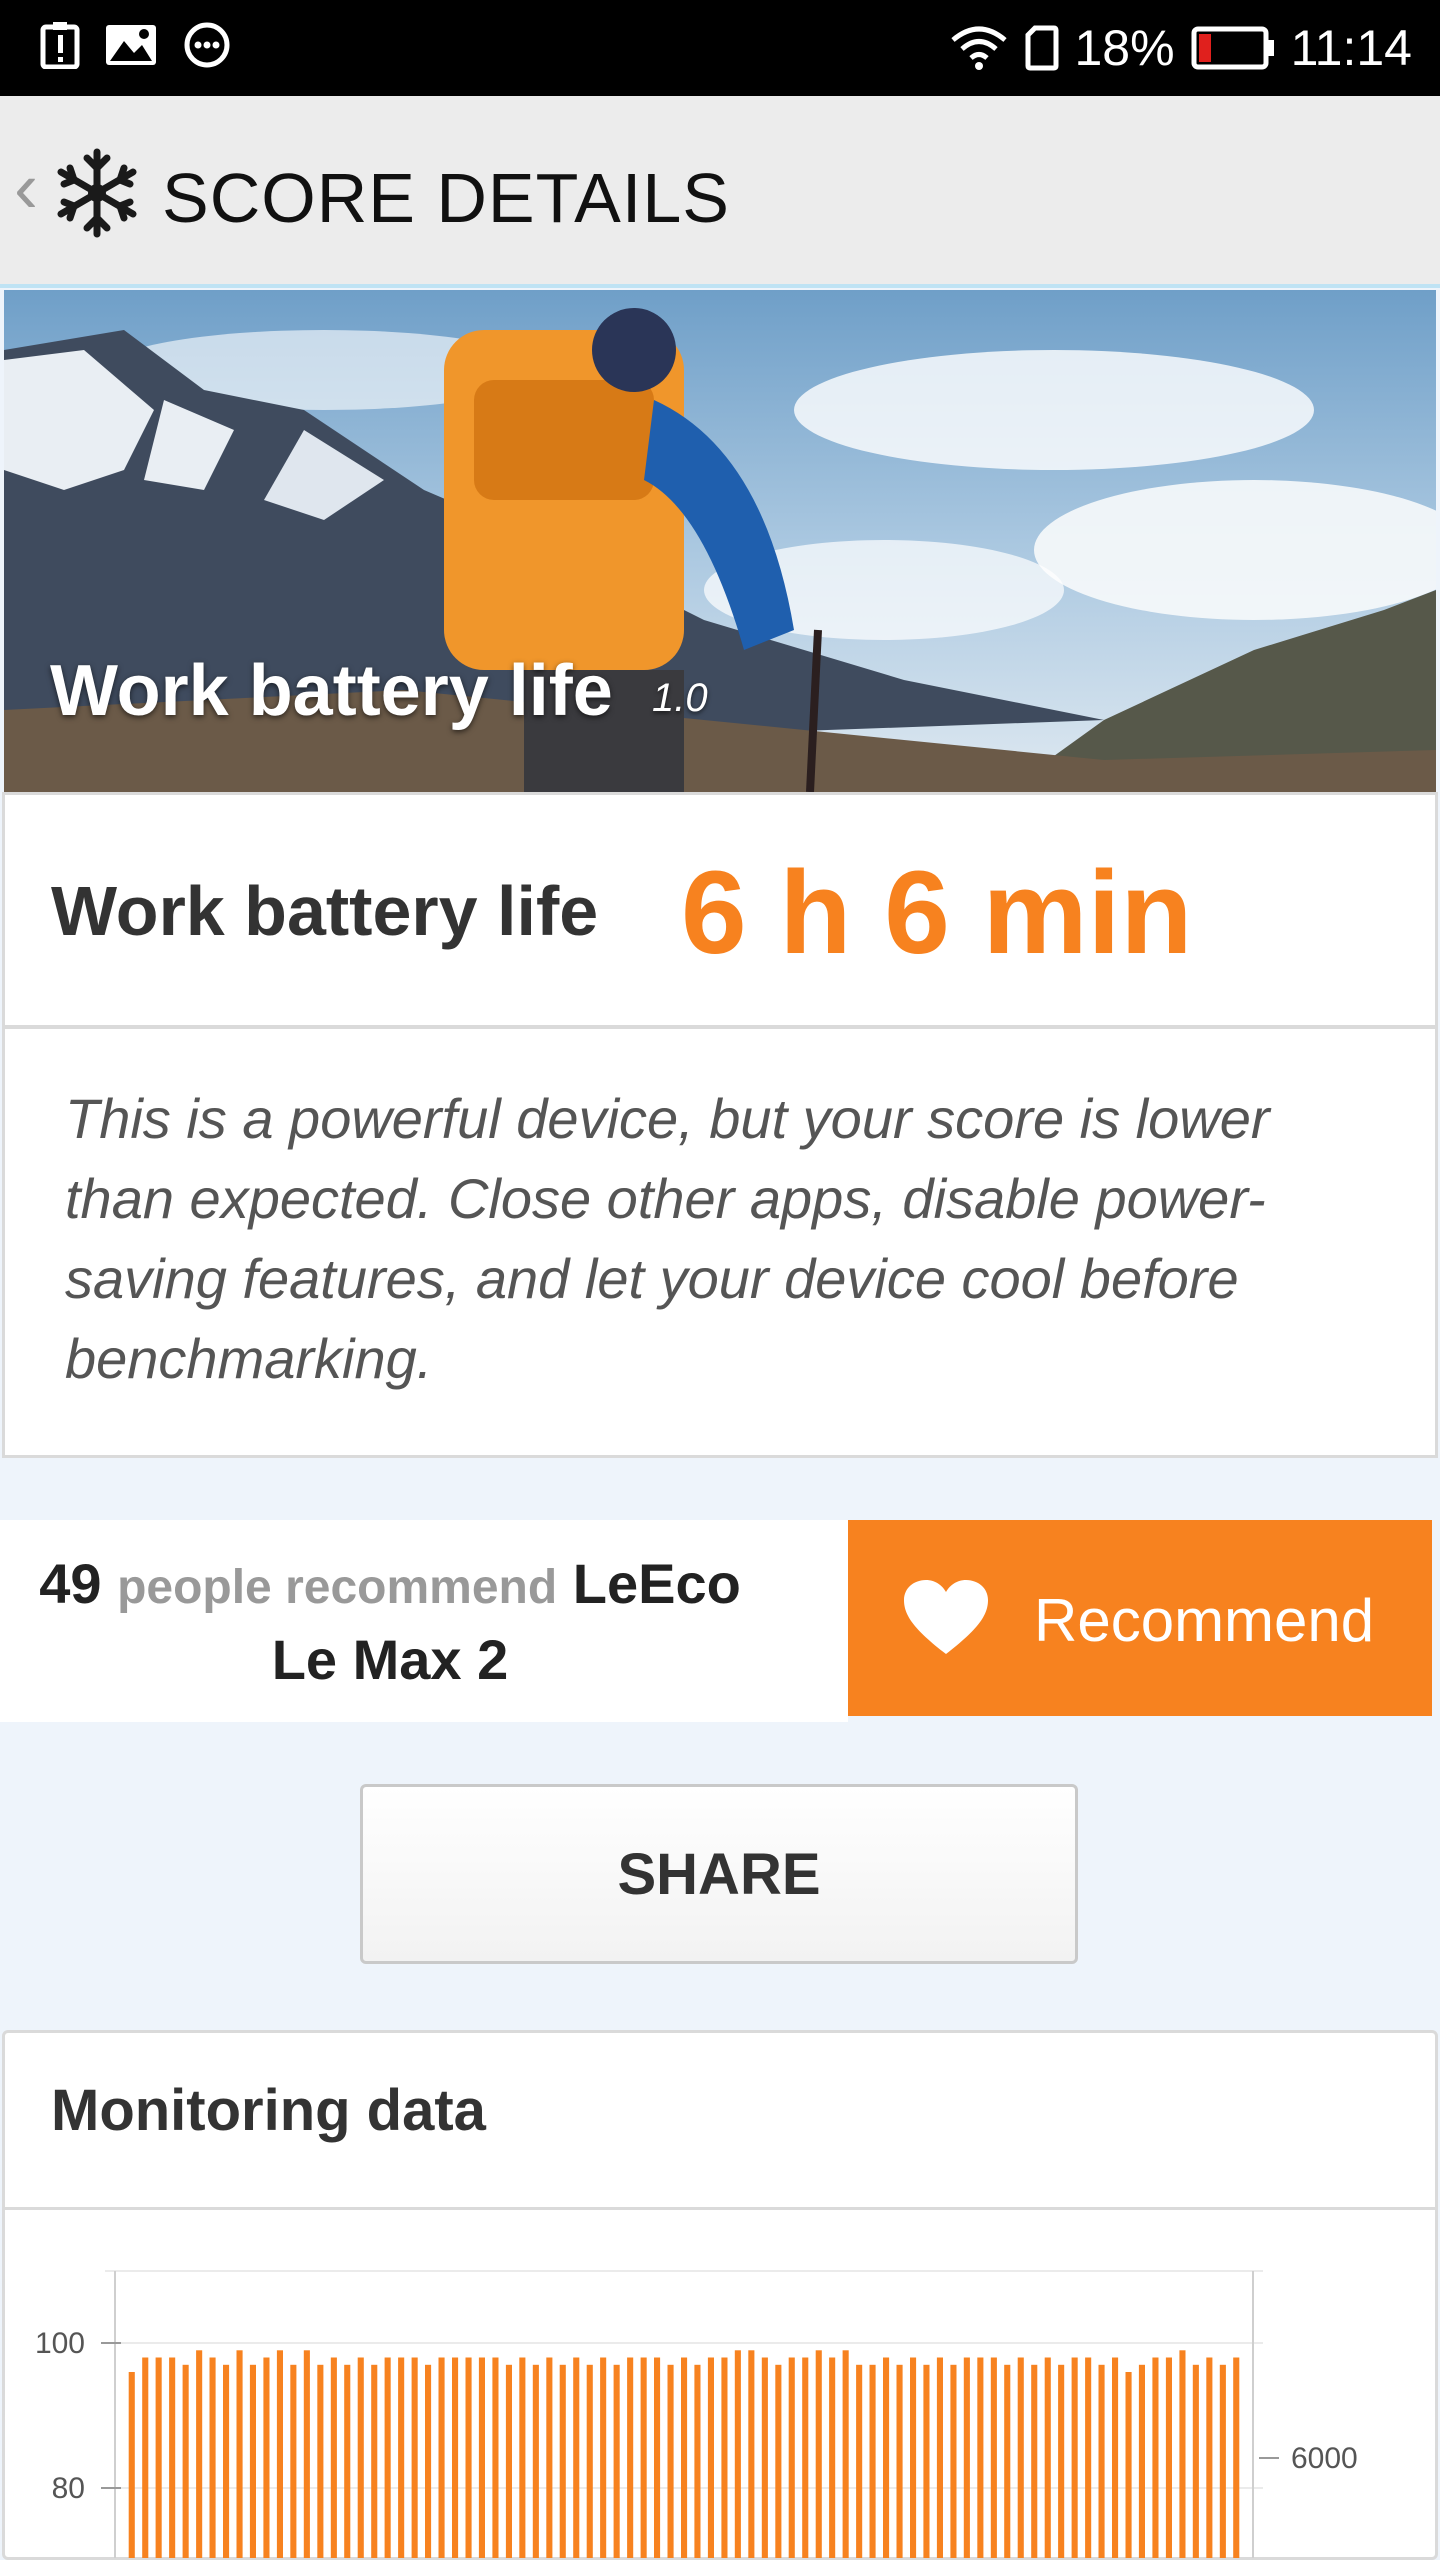 Image resolution: width=1440 pixels, height=2560 pixels. I want to click on battery-icon, so click(1232, 48).